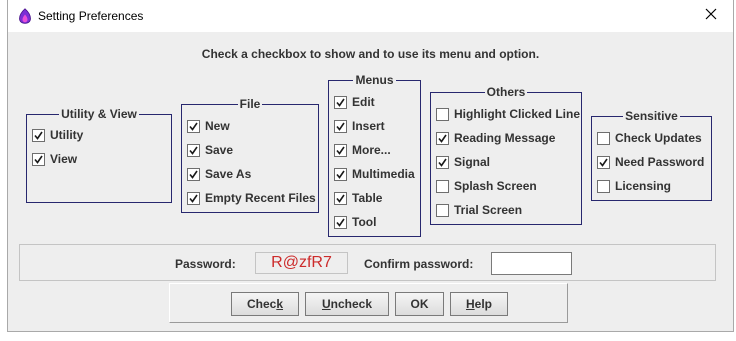 Image resolution: width=736 pixels, height=341 pixels. What do you see at coordinates (368, 126) in the screenshot?
I see `checkbox-label: Insert` at bounding box center [368, 126].